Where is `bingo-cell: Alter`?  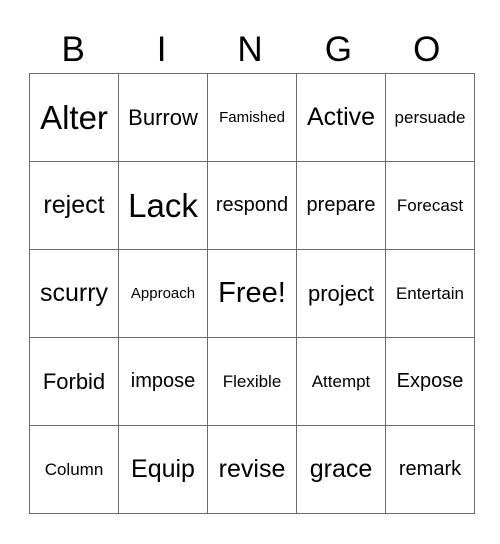
bingo-cell: Alter is located at coordinates (74, 117).